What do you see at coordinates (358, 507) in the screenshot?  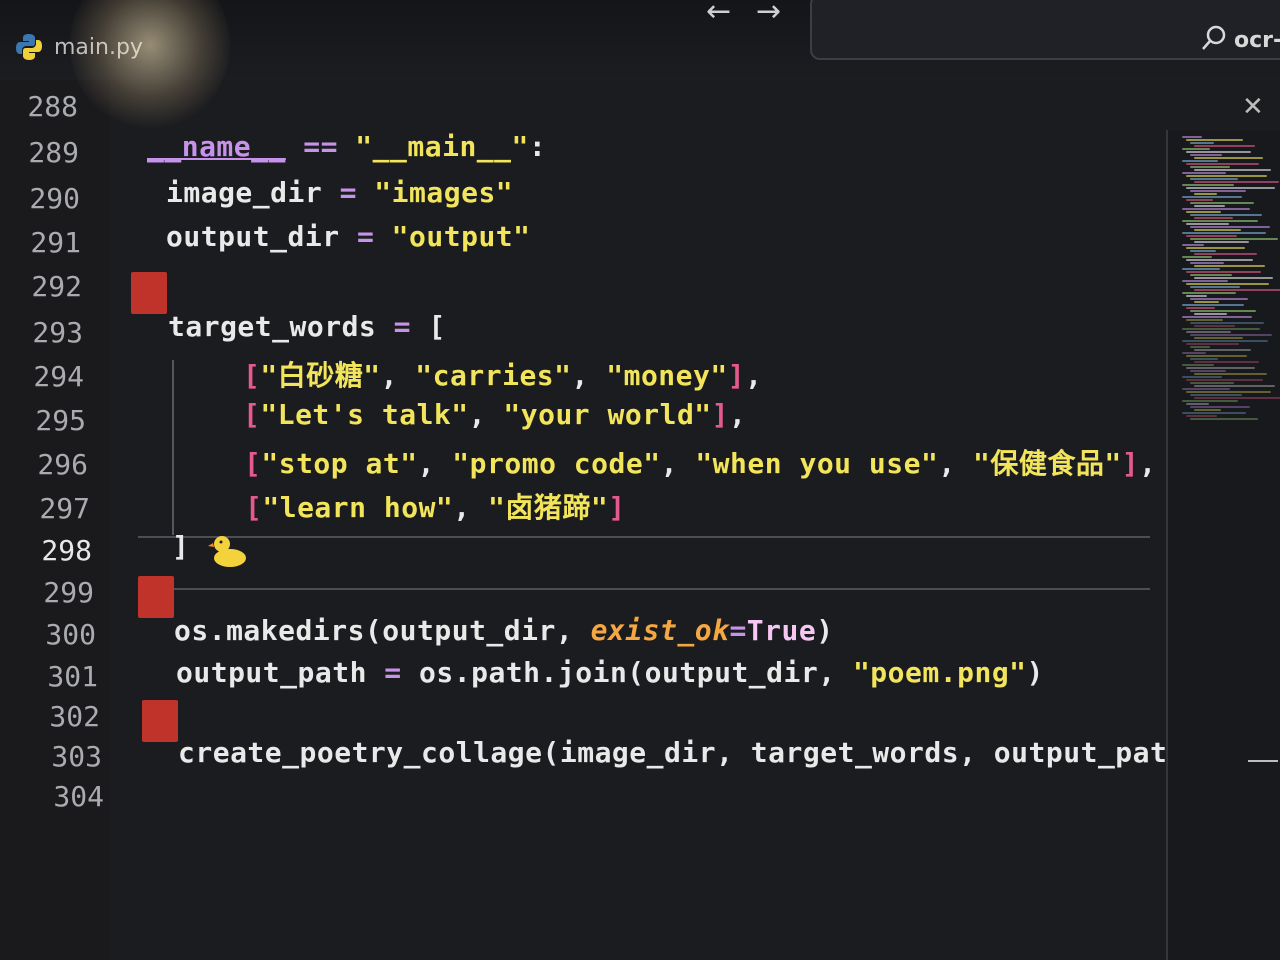 I see `code-token: "learn how"` at bounding box center [358, 507].